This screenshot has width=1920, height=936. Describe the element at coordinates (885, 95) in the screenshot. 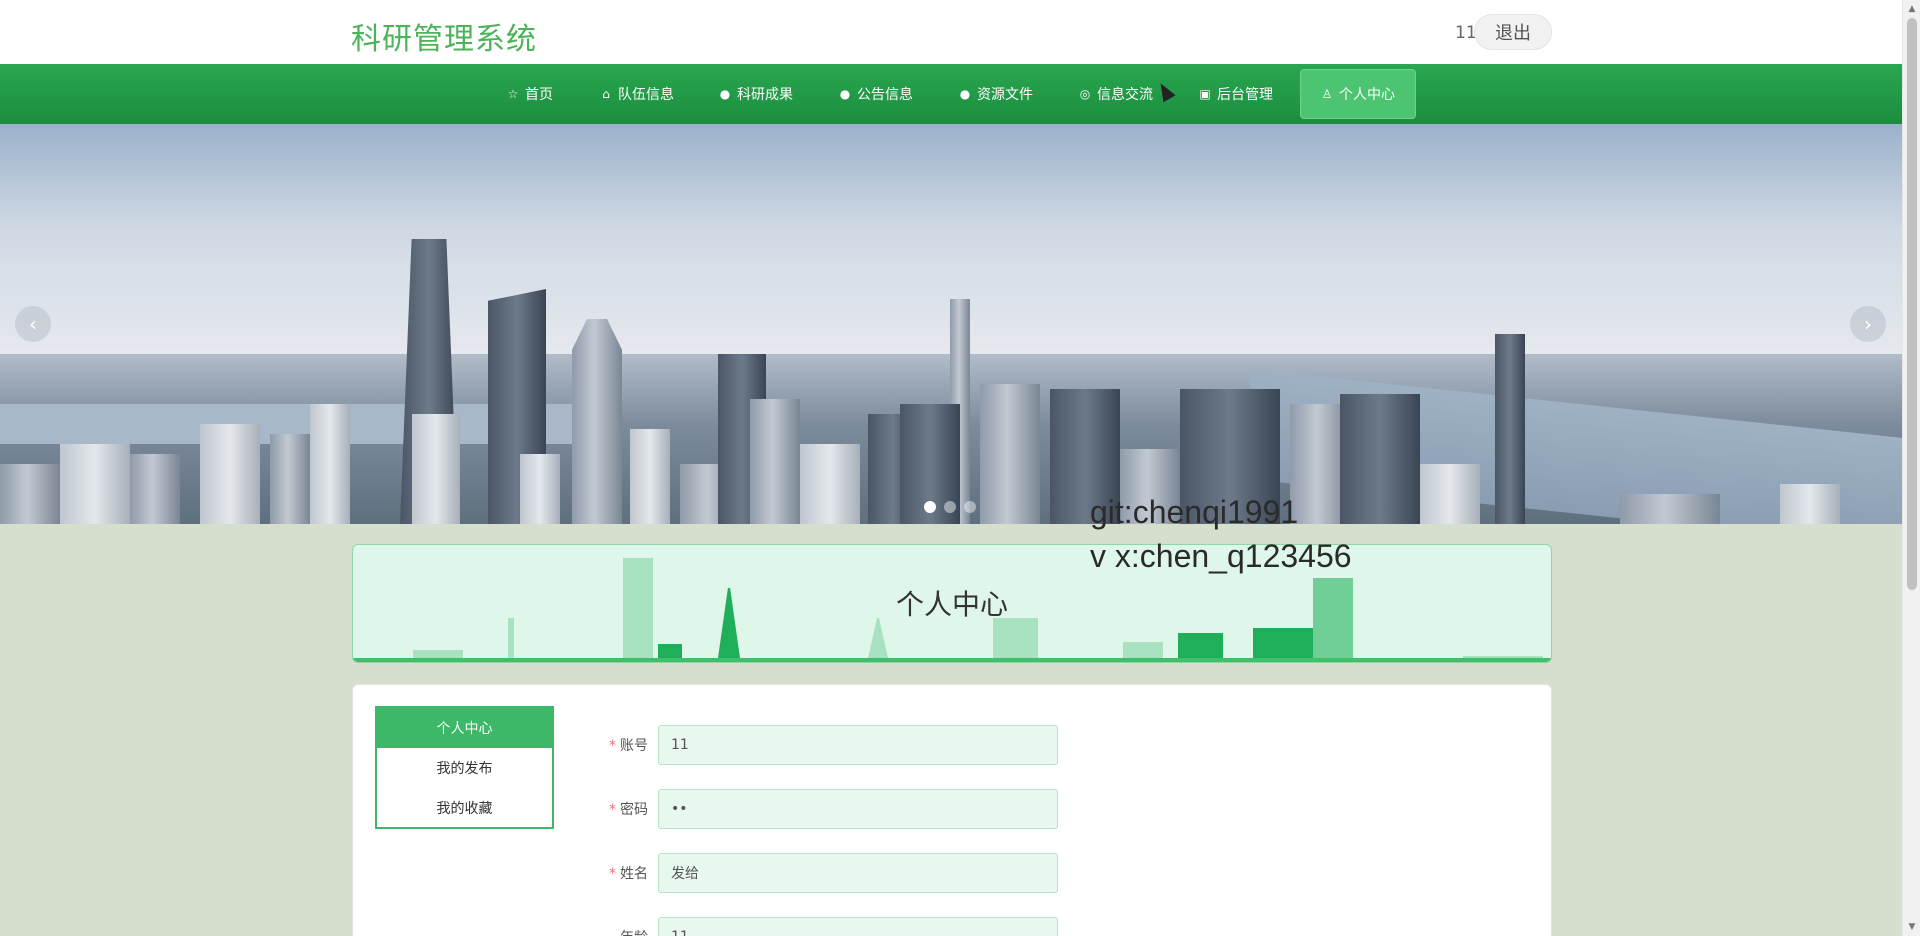

I see `nav-item-label: 公告信息` at that location.